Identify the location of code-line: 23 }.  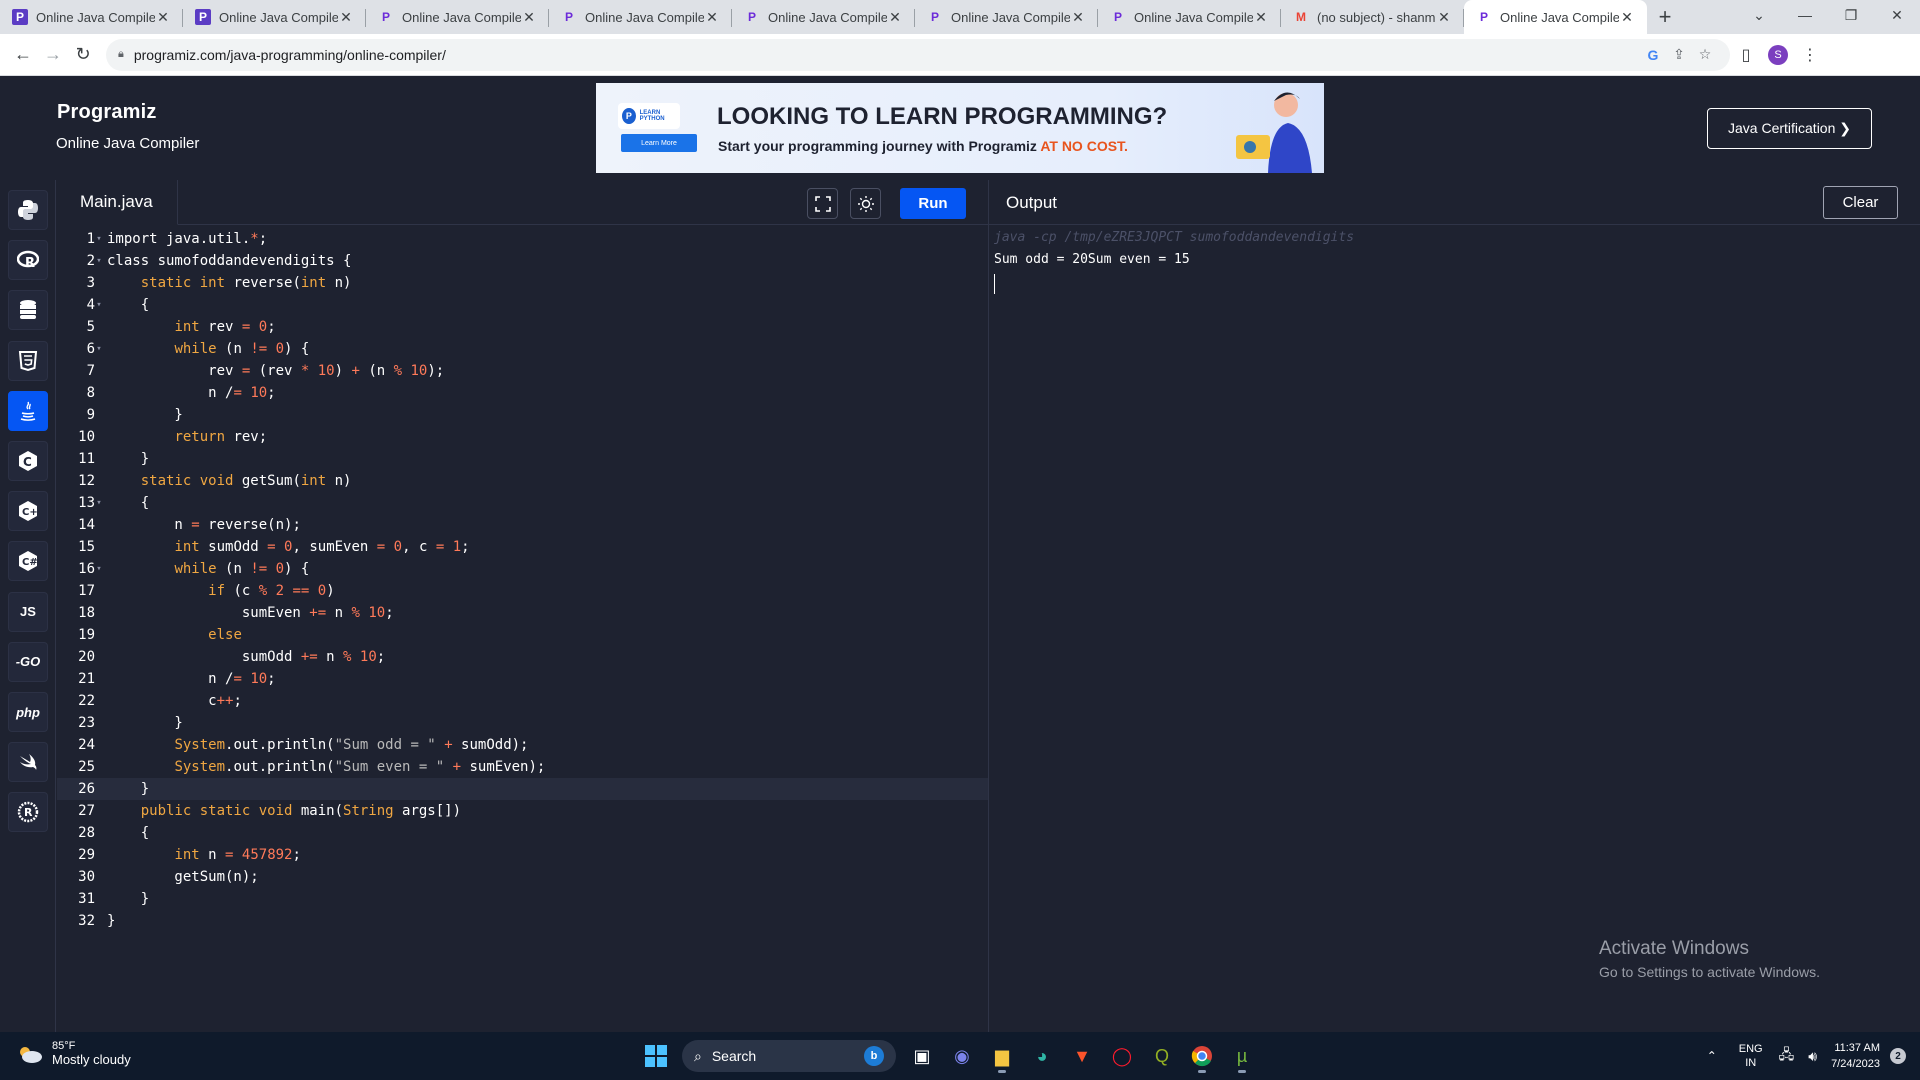
(522, 723).